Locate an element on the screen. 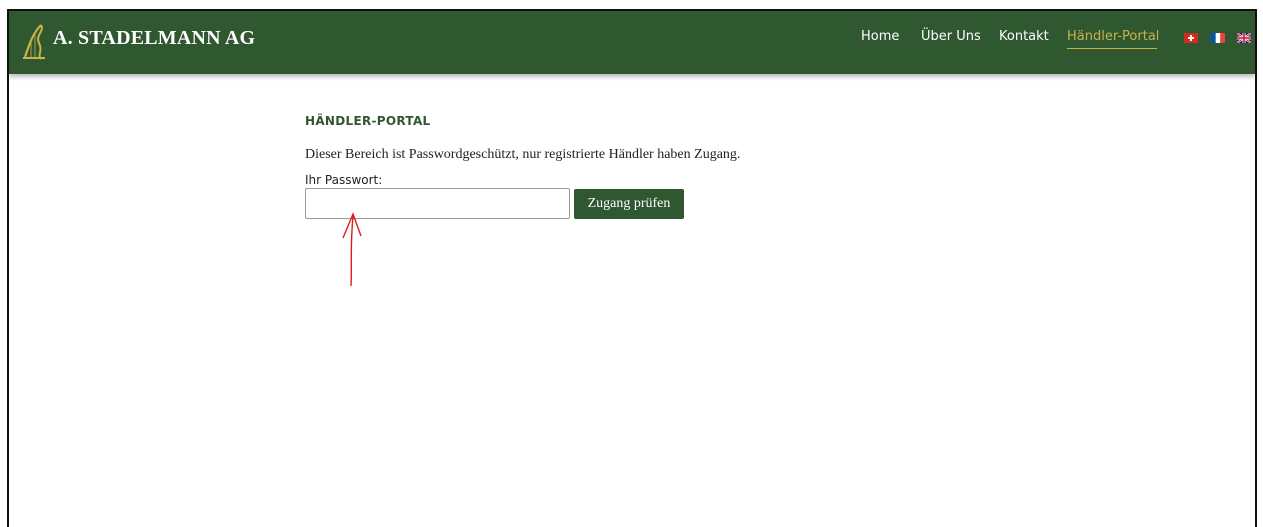  red-arrow-annotation-icon is located at coordinates (352, 249).